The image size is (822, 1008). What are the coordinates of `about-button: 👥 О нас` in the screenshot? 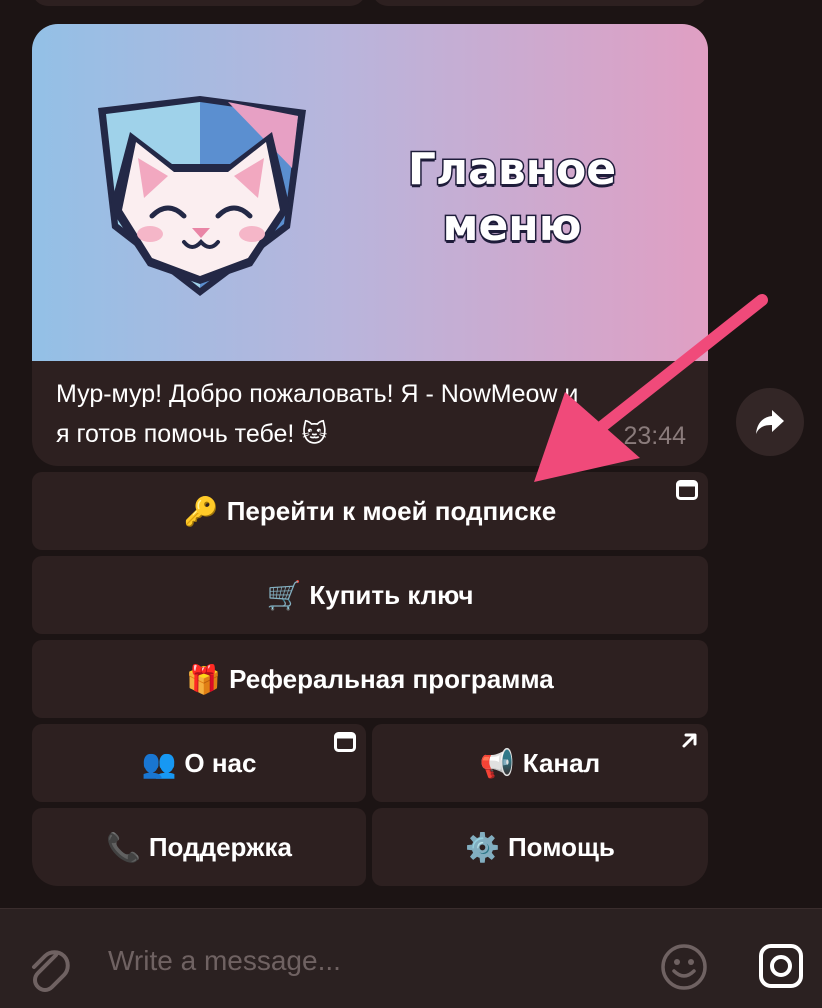 It's located at (199, 763).